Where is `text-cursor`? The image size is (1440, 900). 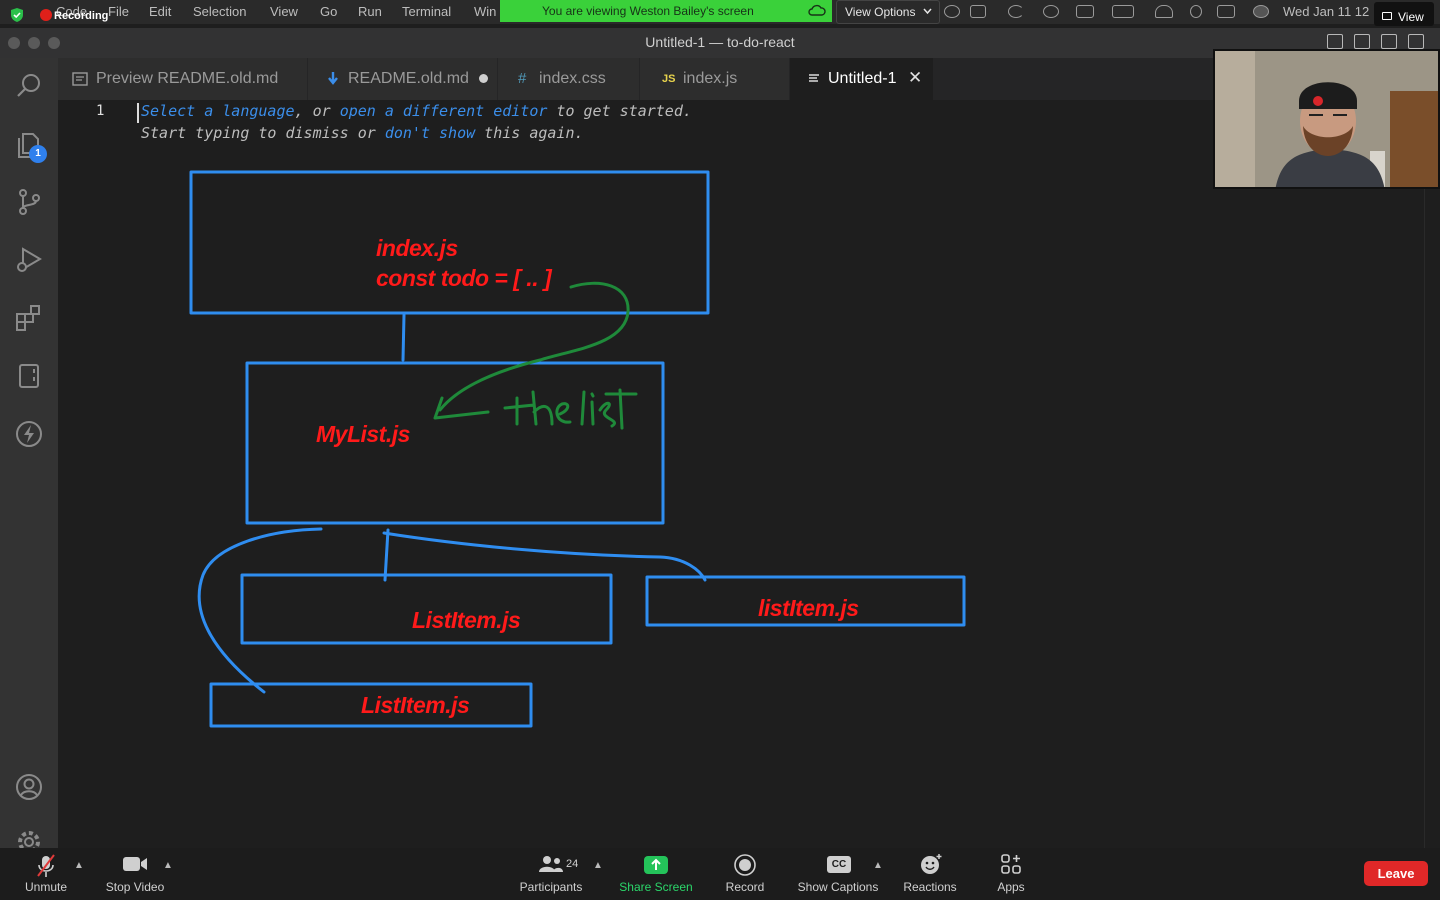 text-cursor is located at coordinates (138, 113).